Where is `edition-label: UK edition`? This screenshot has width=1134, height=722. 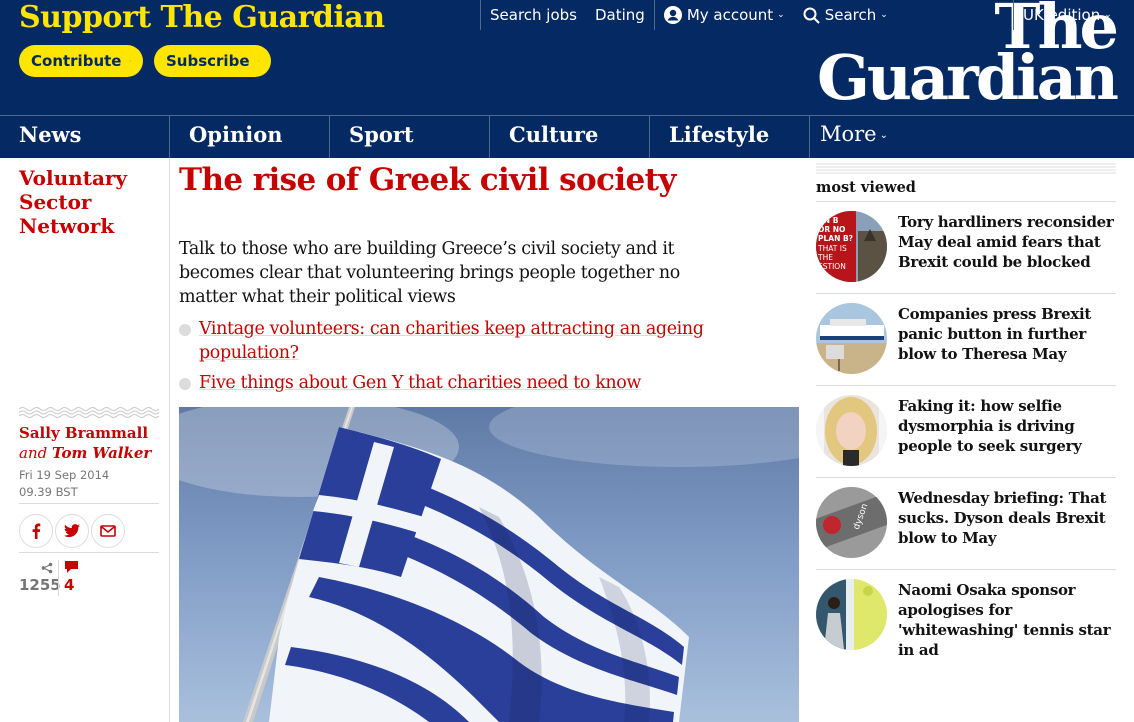
edition-label: UK edition is located at coordinates (1062, 15).